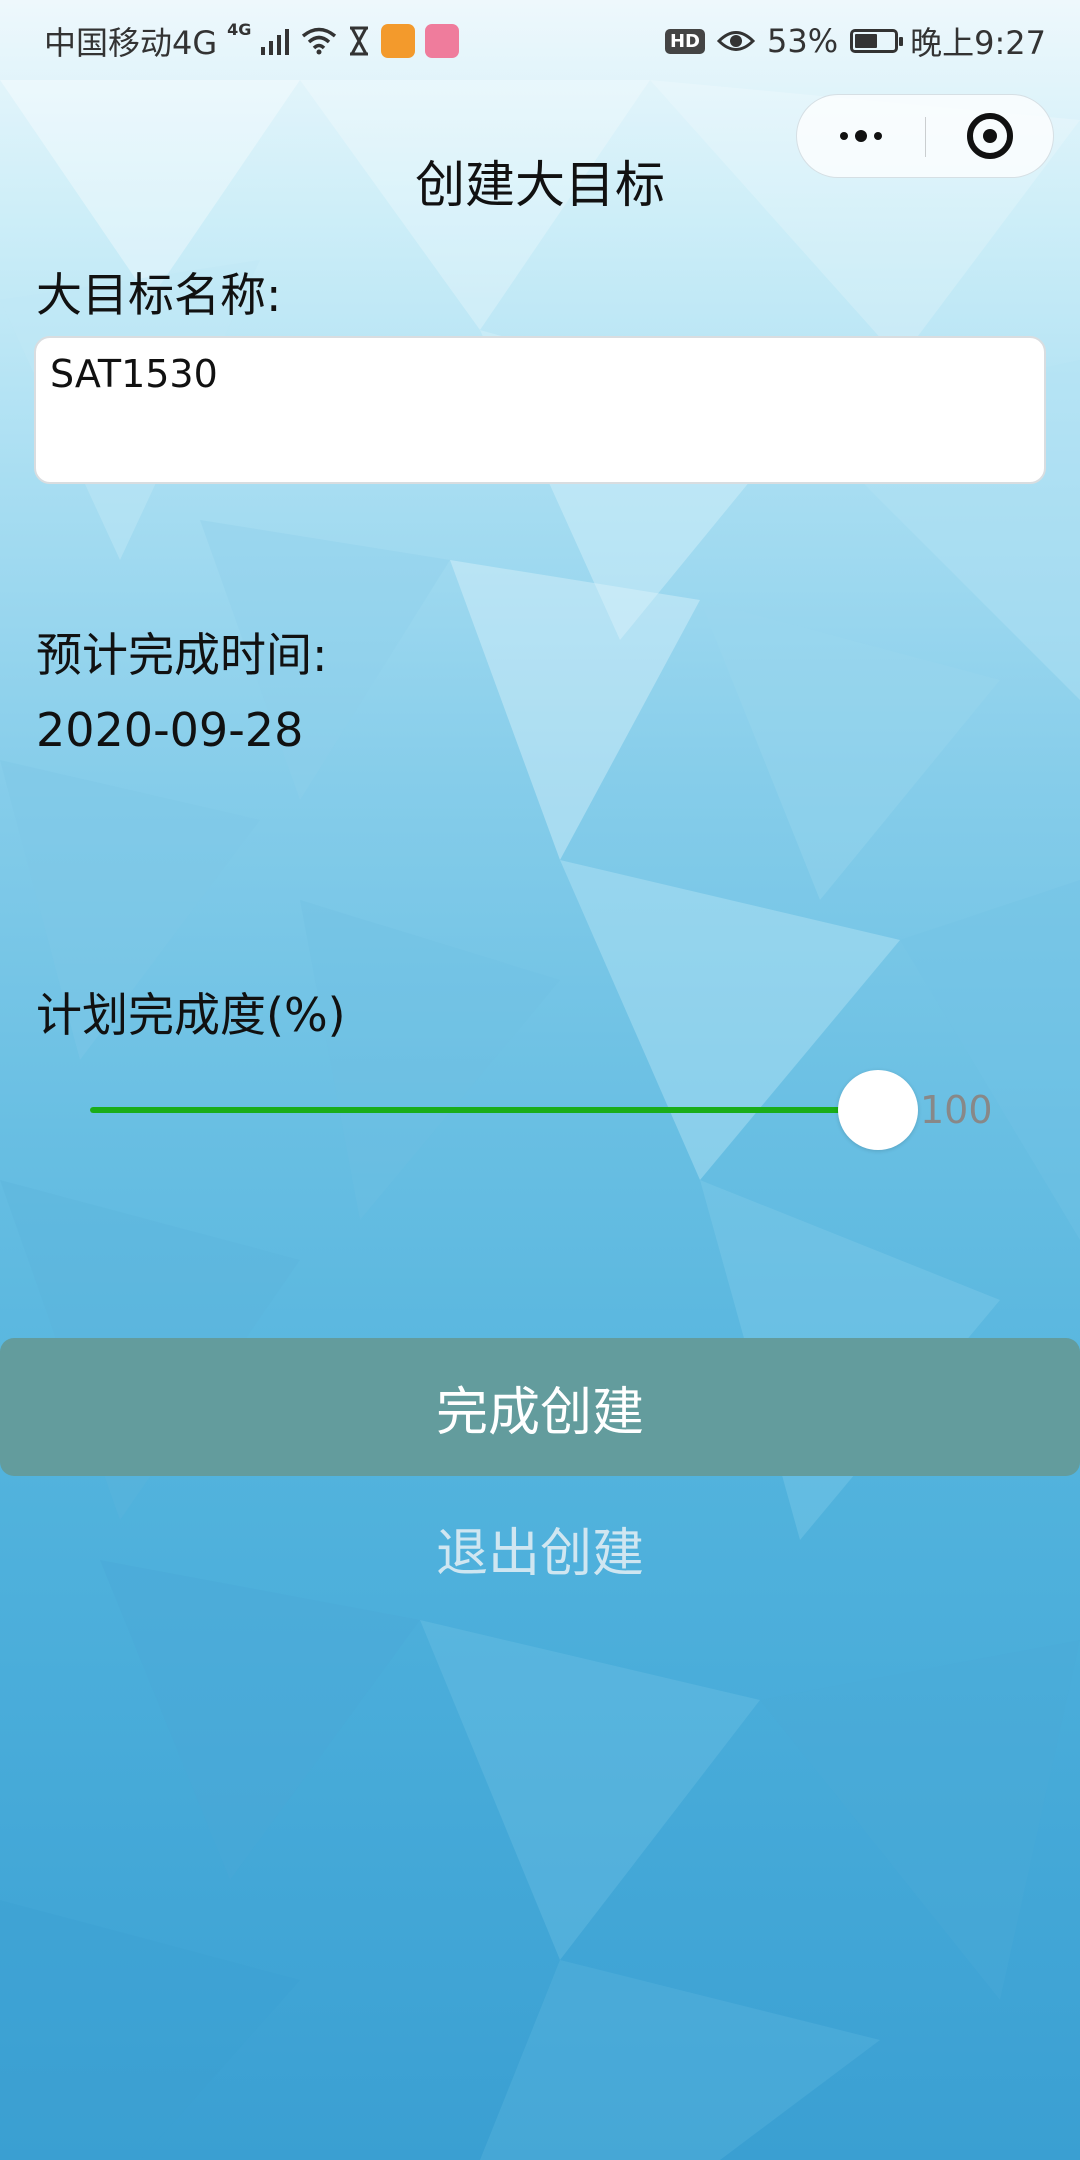  I want to click on goal-name-input: SAT1530, so click(540, 410).